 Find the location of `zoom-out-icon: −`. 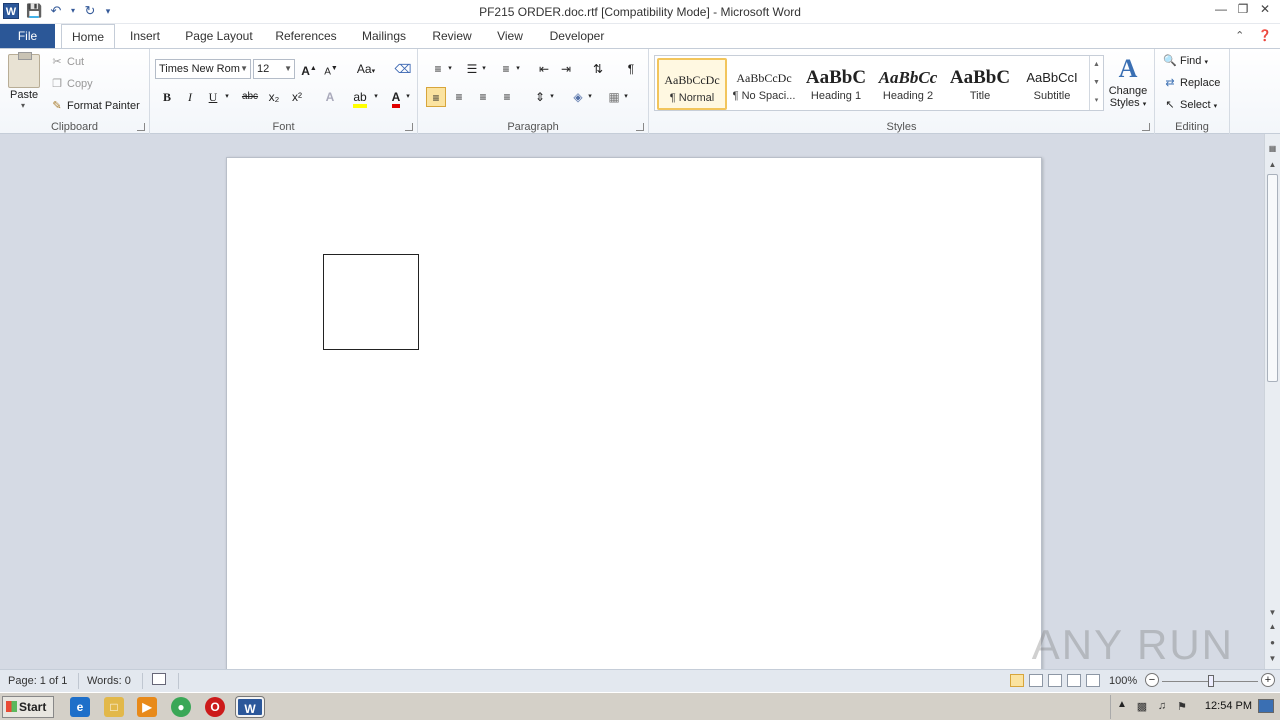

zoom-out-icon: − is located at coordinates (1152, 680).